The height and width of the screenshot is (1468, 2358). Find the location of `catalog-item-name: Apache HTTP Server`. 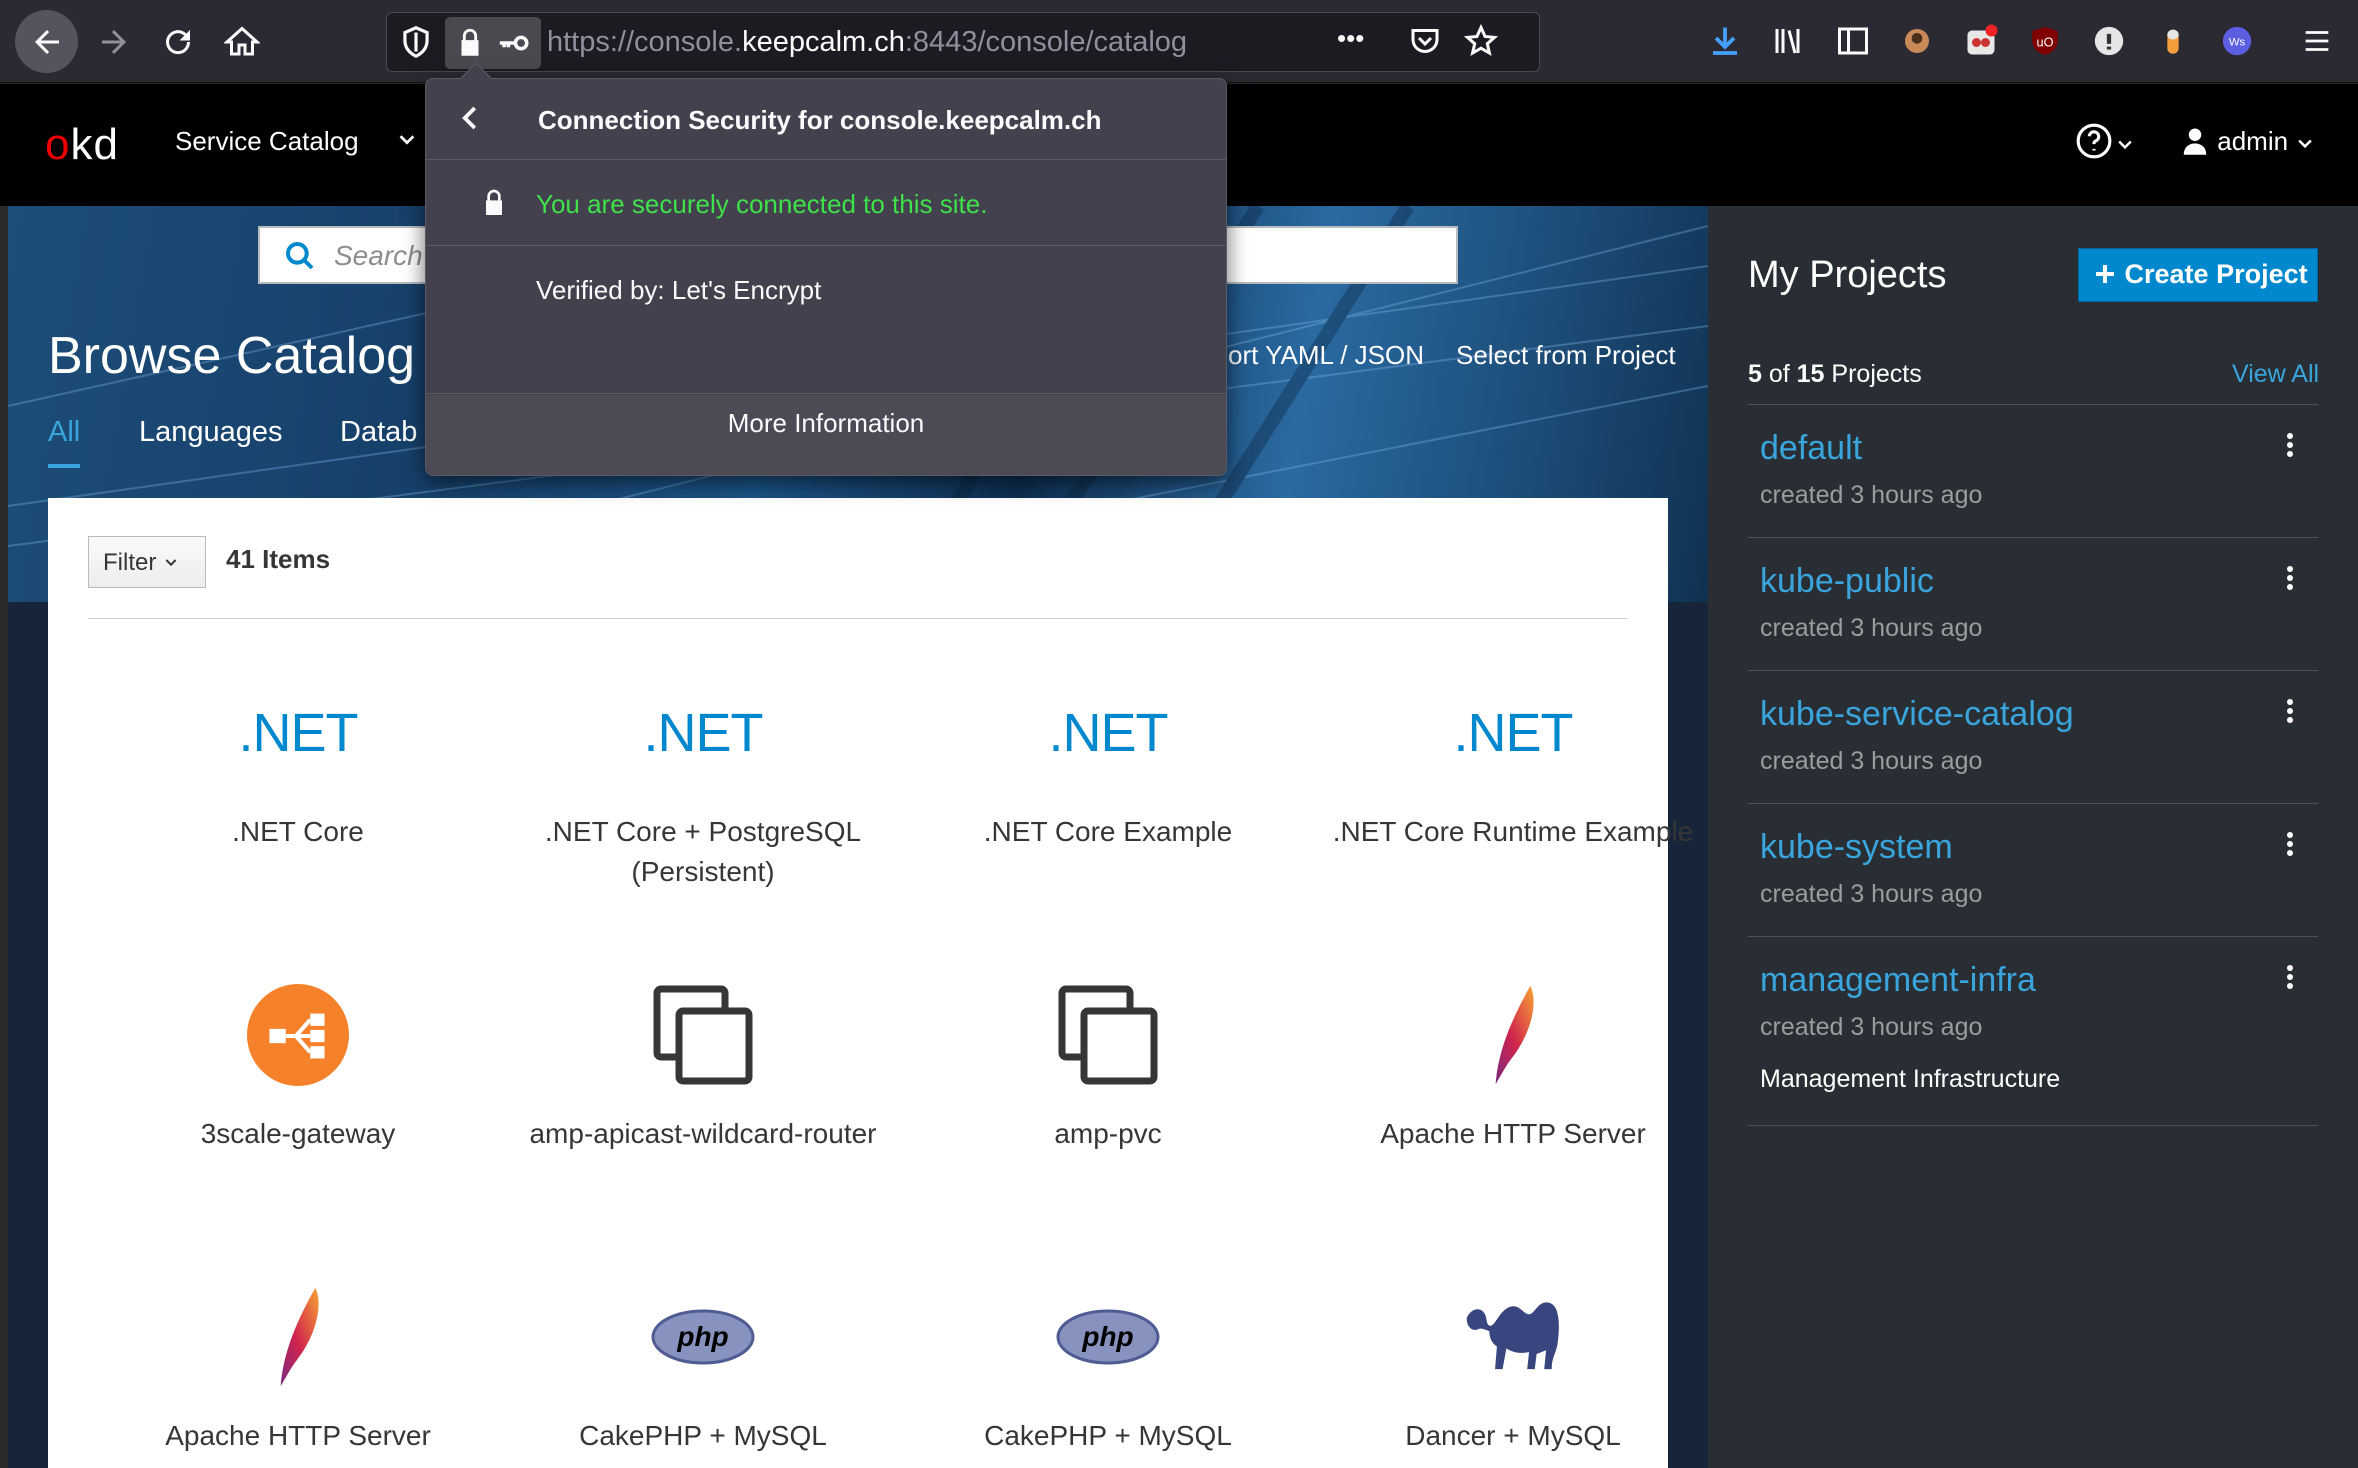

catalog-item-name: Apache HTTP Server is located at coordinates (1513, 1133).